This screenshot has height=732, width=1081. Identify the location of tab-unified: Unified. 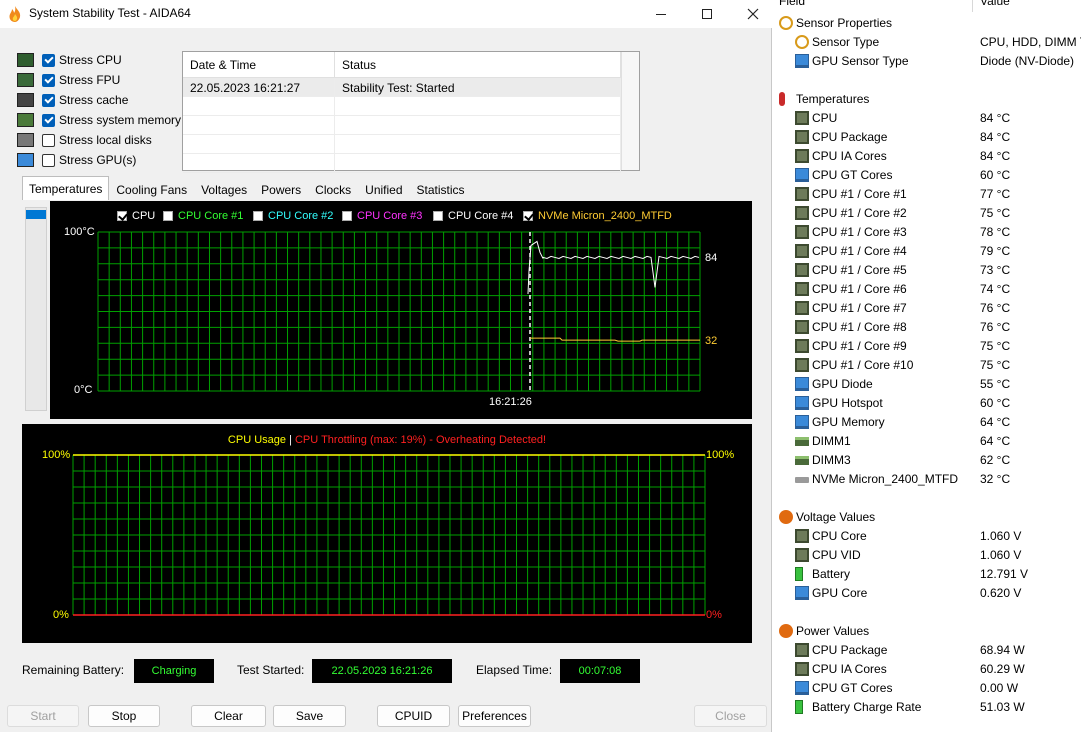
(383, 189).